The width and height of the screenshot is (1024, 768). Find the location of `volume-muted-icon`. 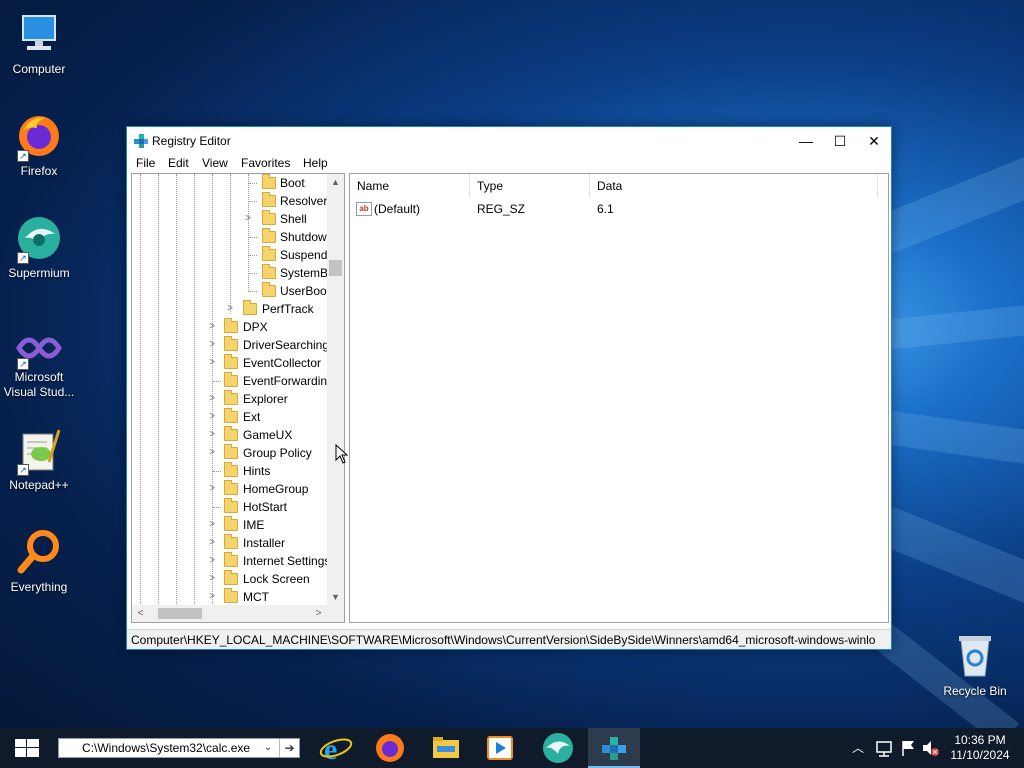

volume-muted-icon is located at coordinates (930, 748).